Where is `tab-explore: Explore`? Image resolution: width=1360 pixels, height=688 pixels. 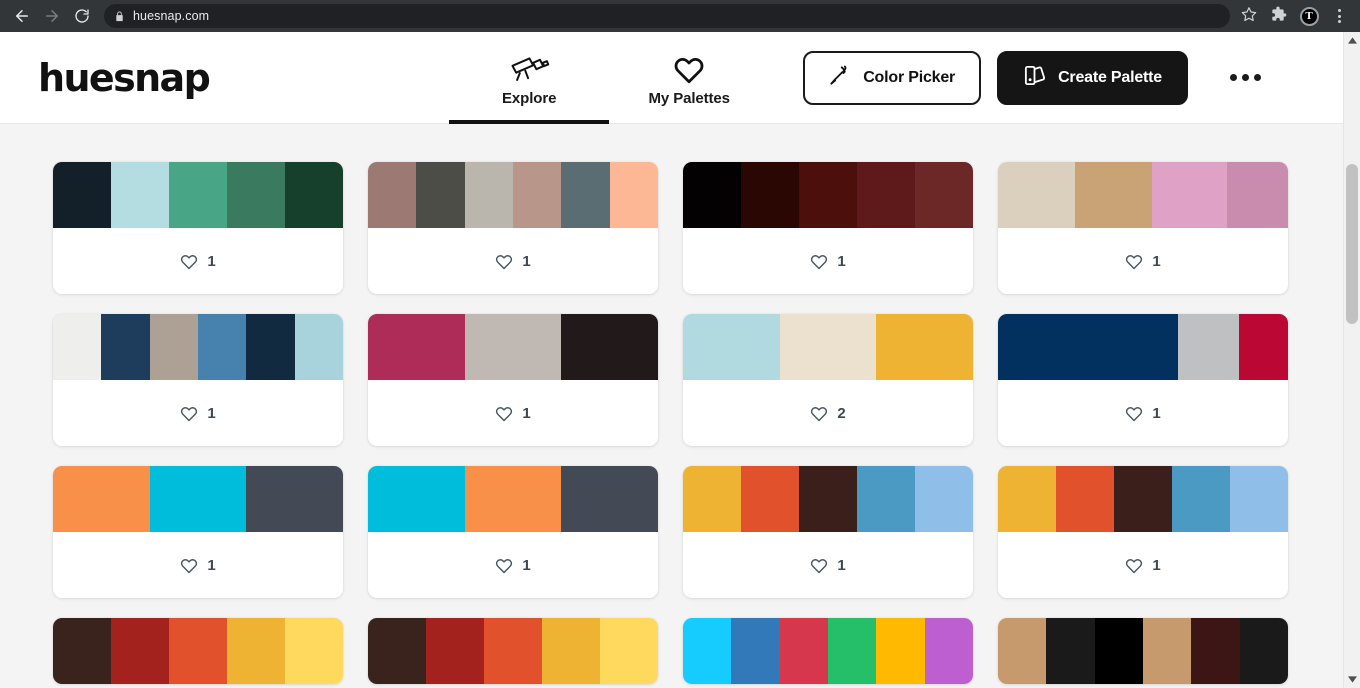
tab-explore: Explore is located at coordinates (529, 78).